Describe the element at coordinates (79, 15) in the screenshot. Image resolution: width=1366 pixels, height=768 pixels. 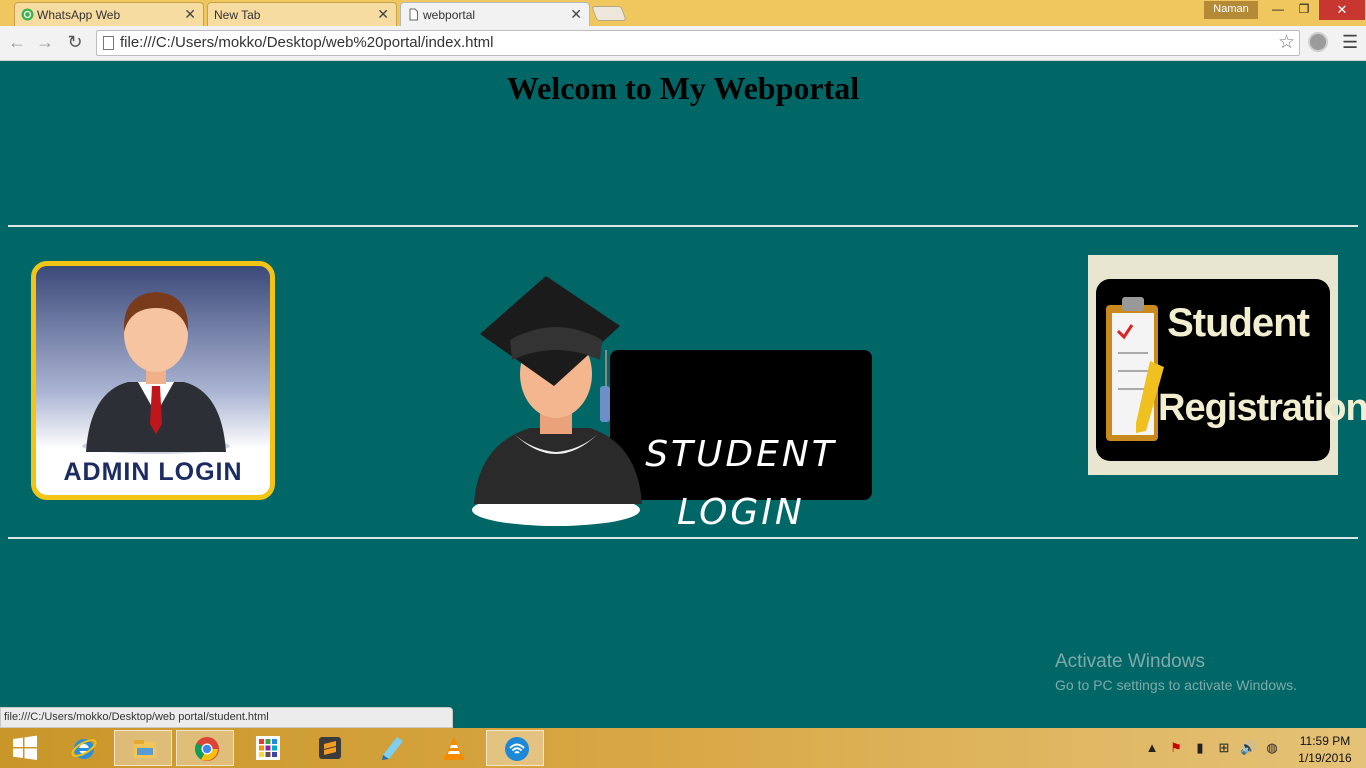
I see `tab-label: WhatsApp Web` at that location.